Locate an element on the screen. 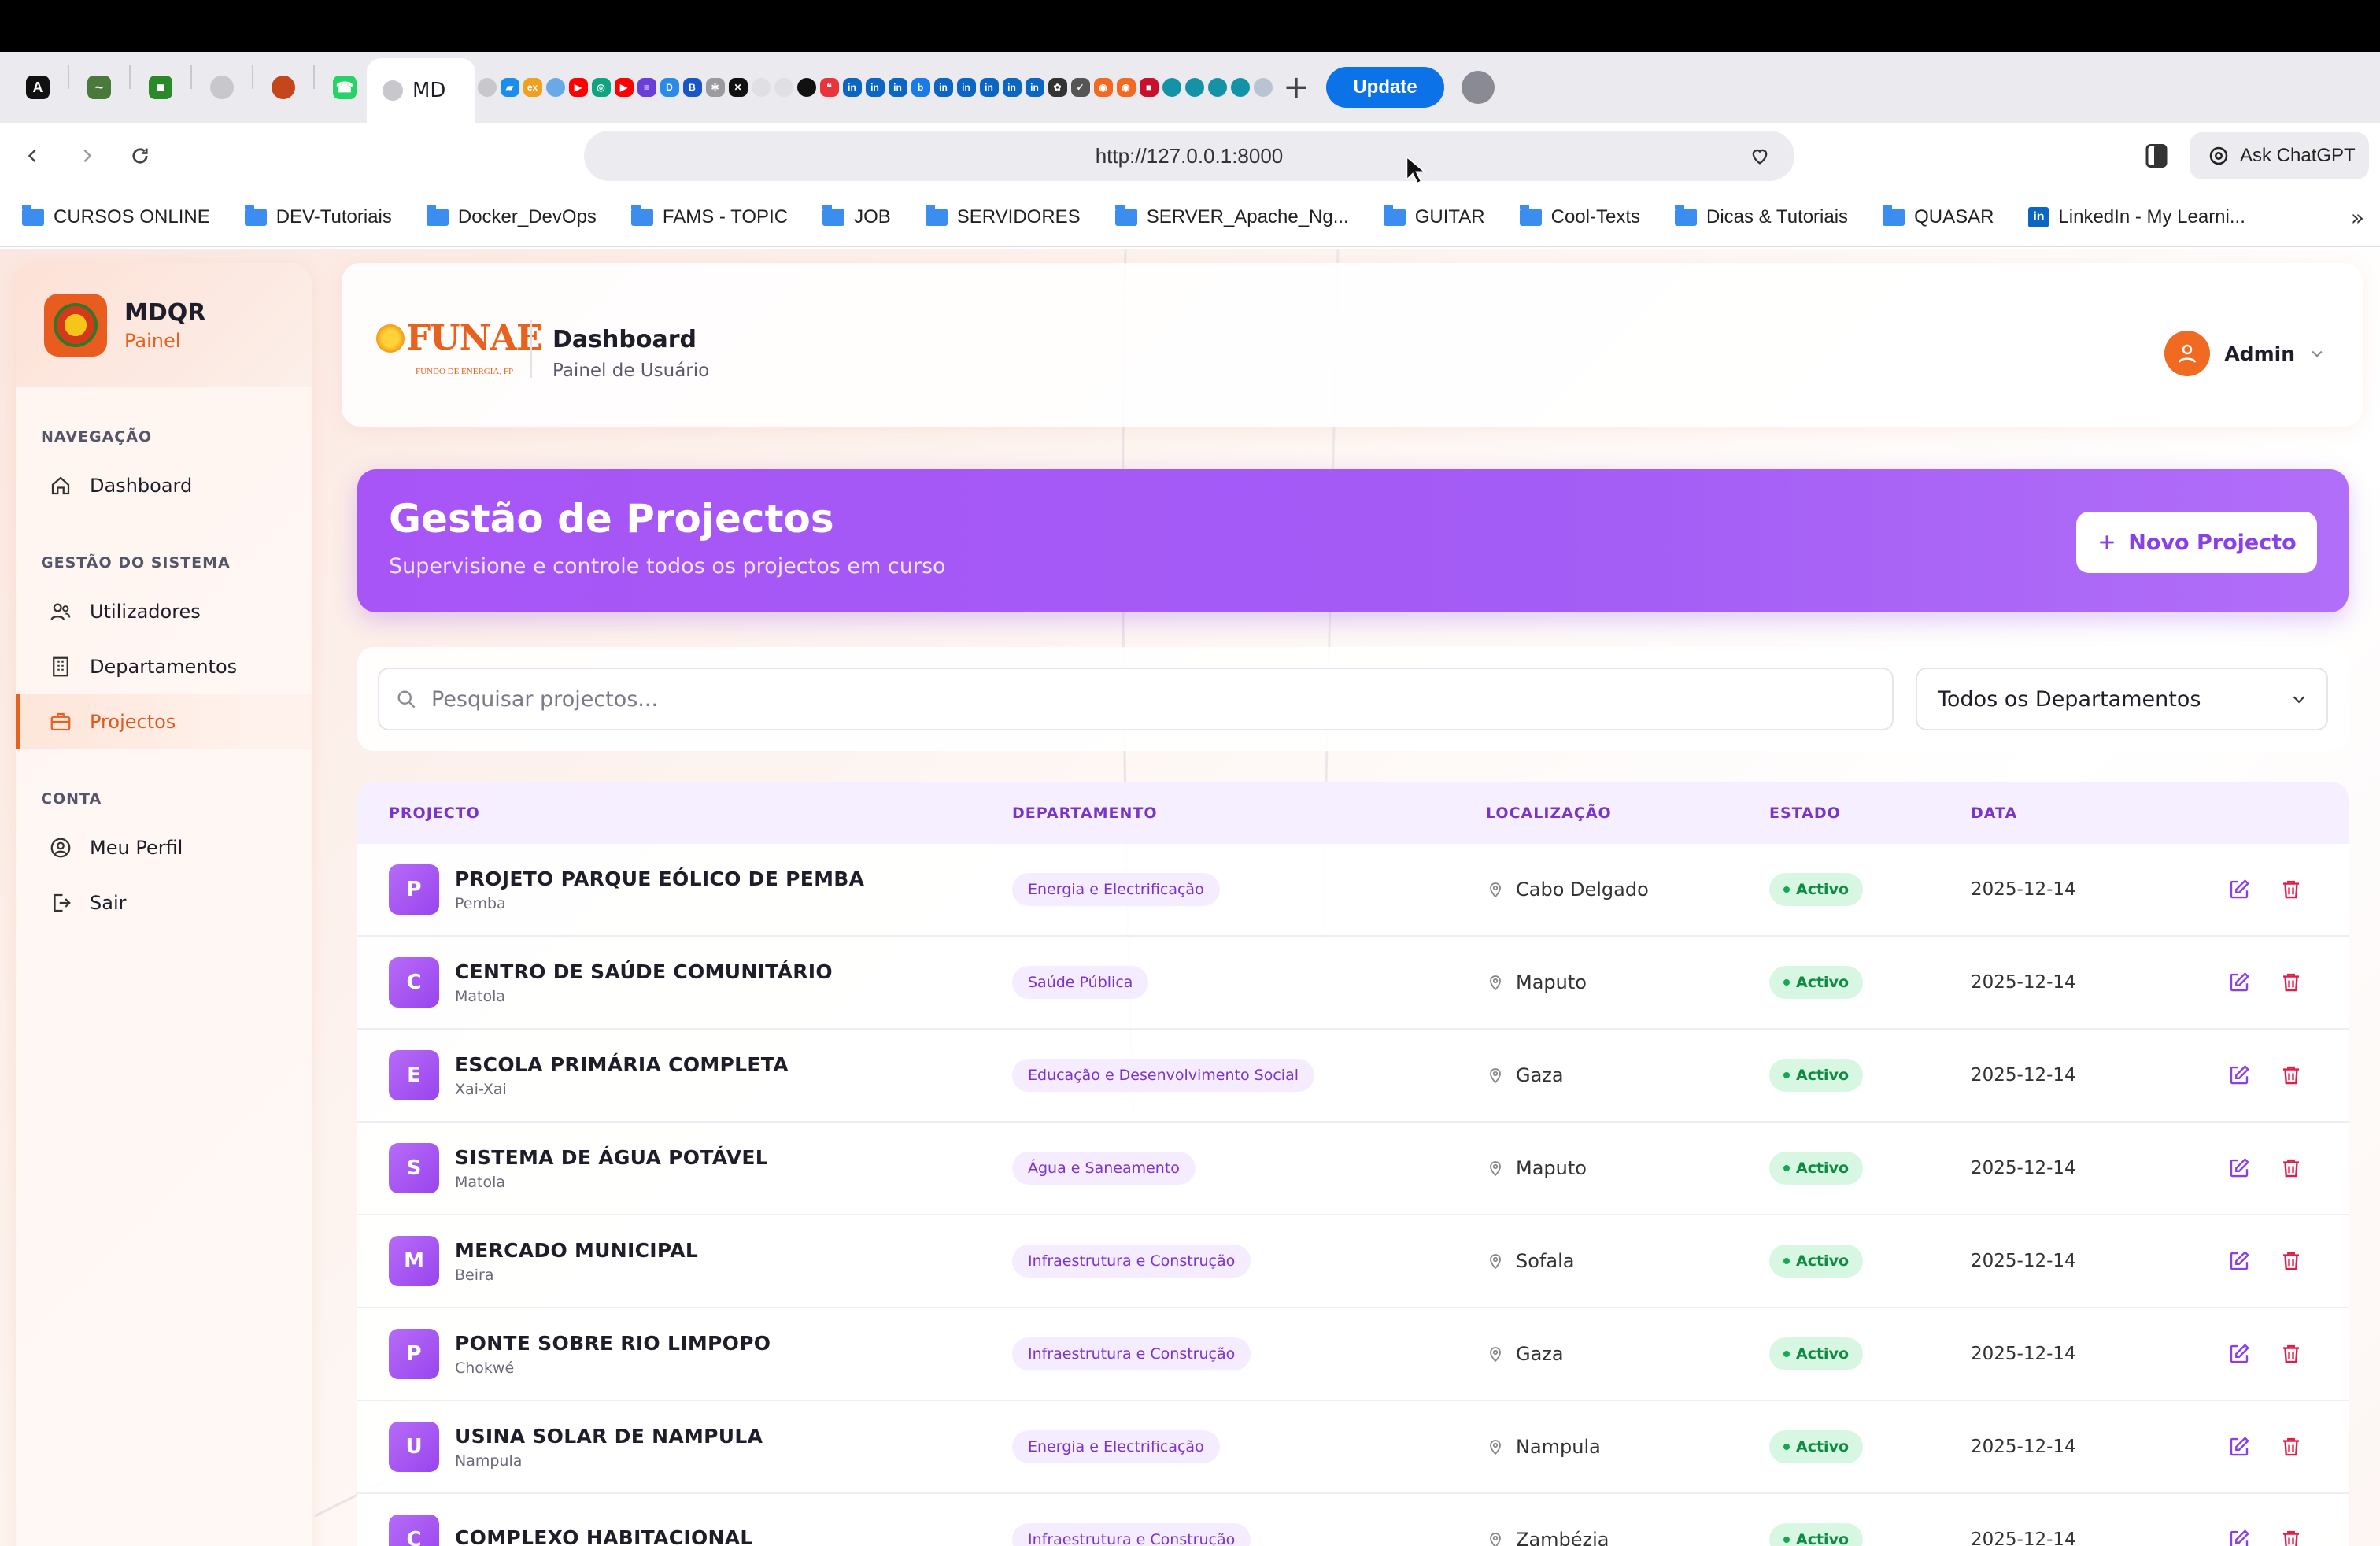  tab-favicon: ✲ is located at coordinates (715, 87).